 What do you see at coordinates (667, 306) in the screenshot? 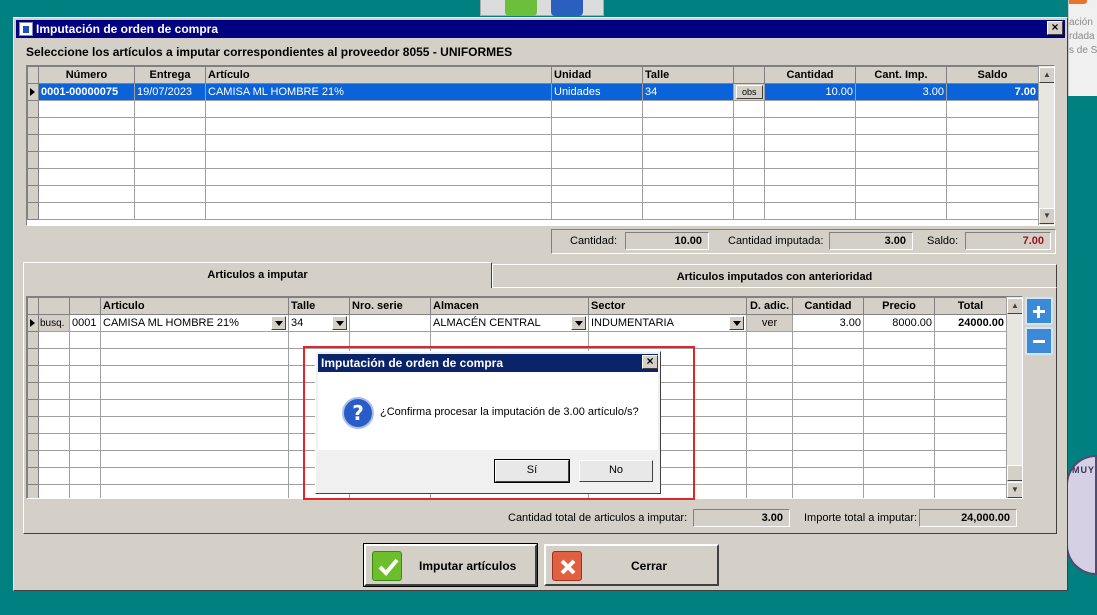
I see `col-sector: Sector` at bounding box center [667, 306].